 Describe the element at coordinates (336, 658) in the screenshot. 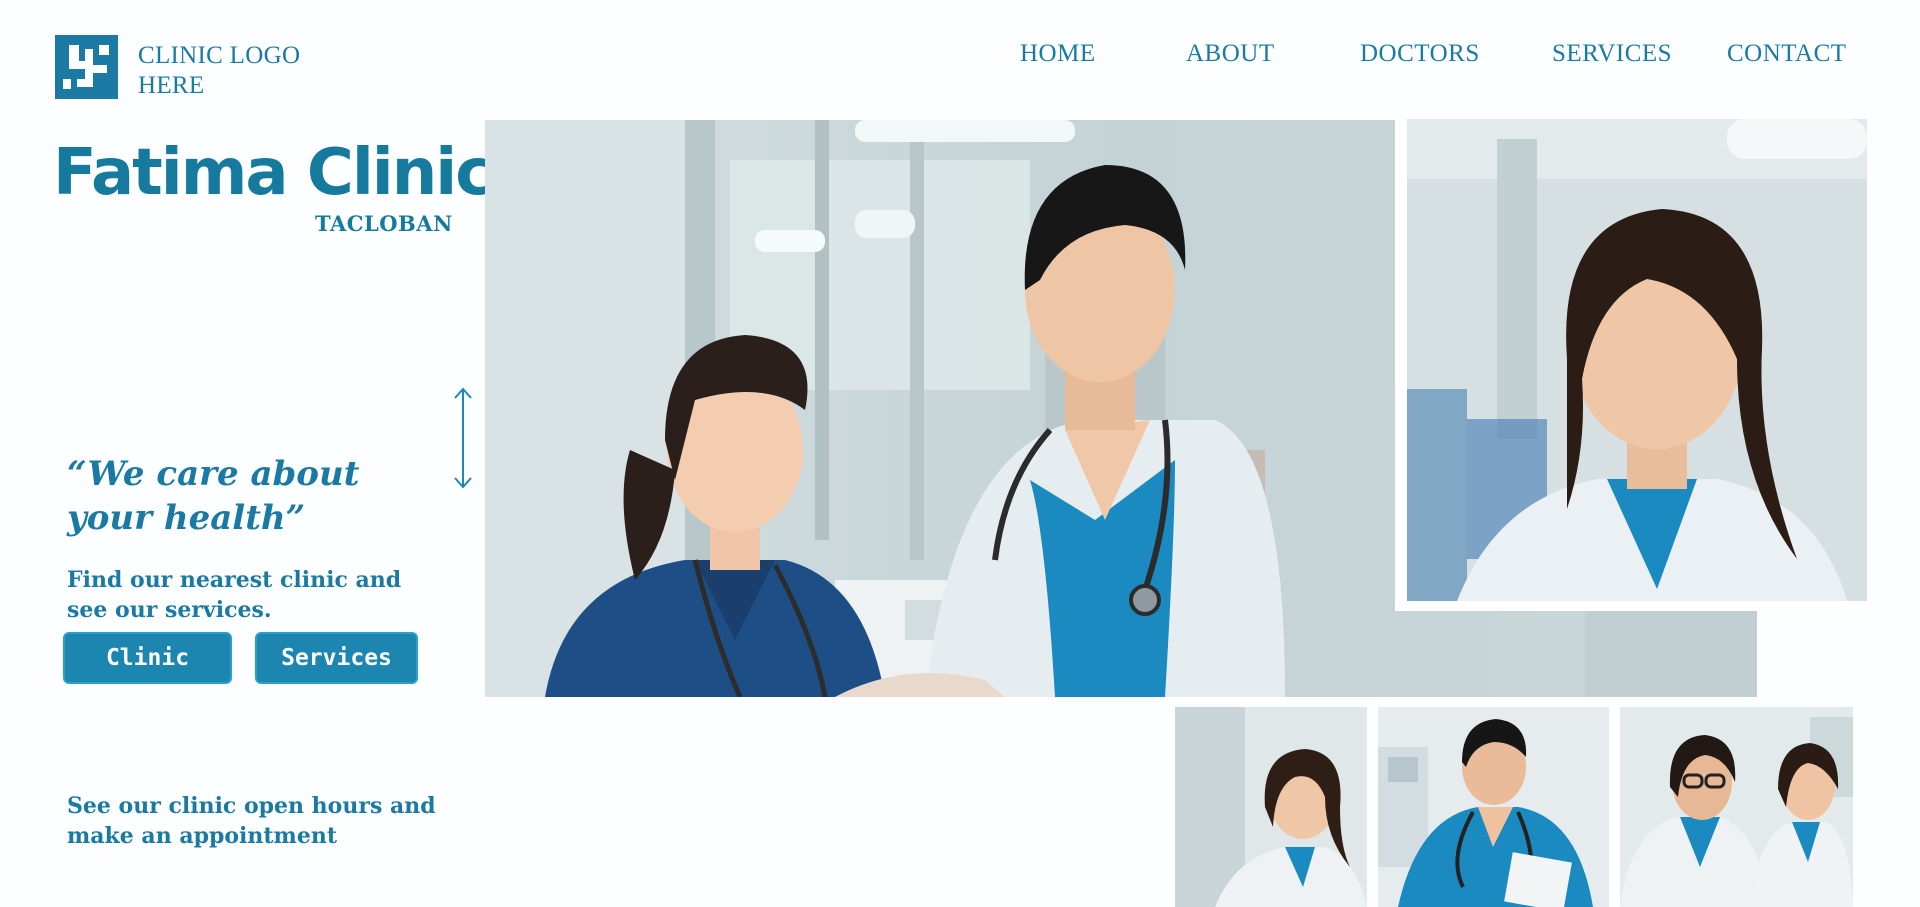

I see `services-button: Services` at that location.